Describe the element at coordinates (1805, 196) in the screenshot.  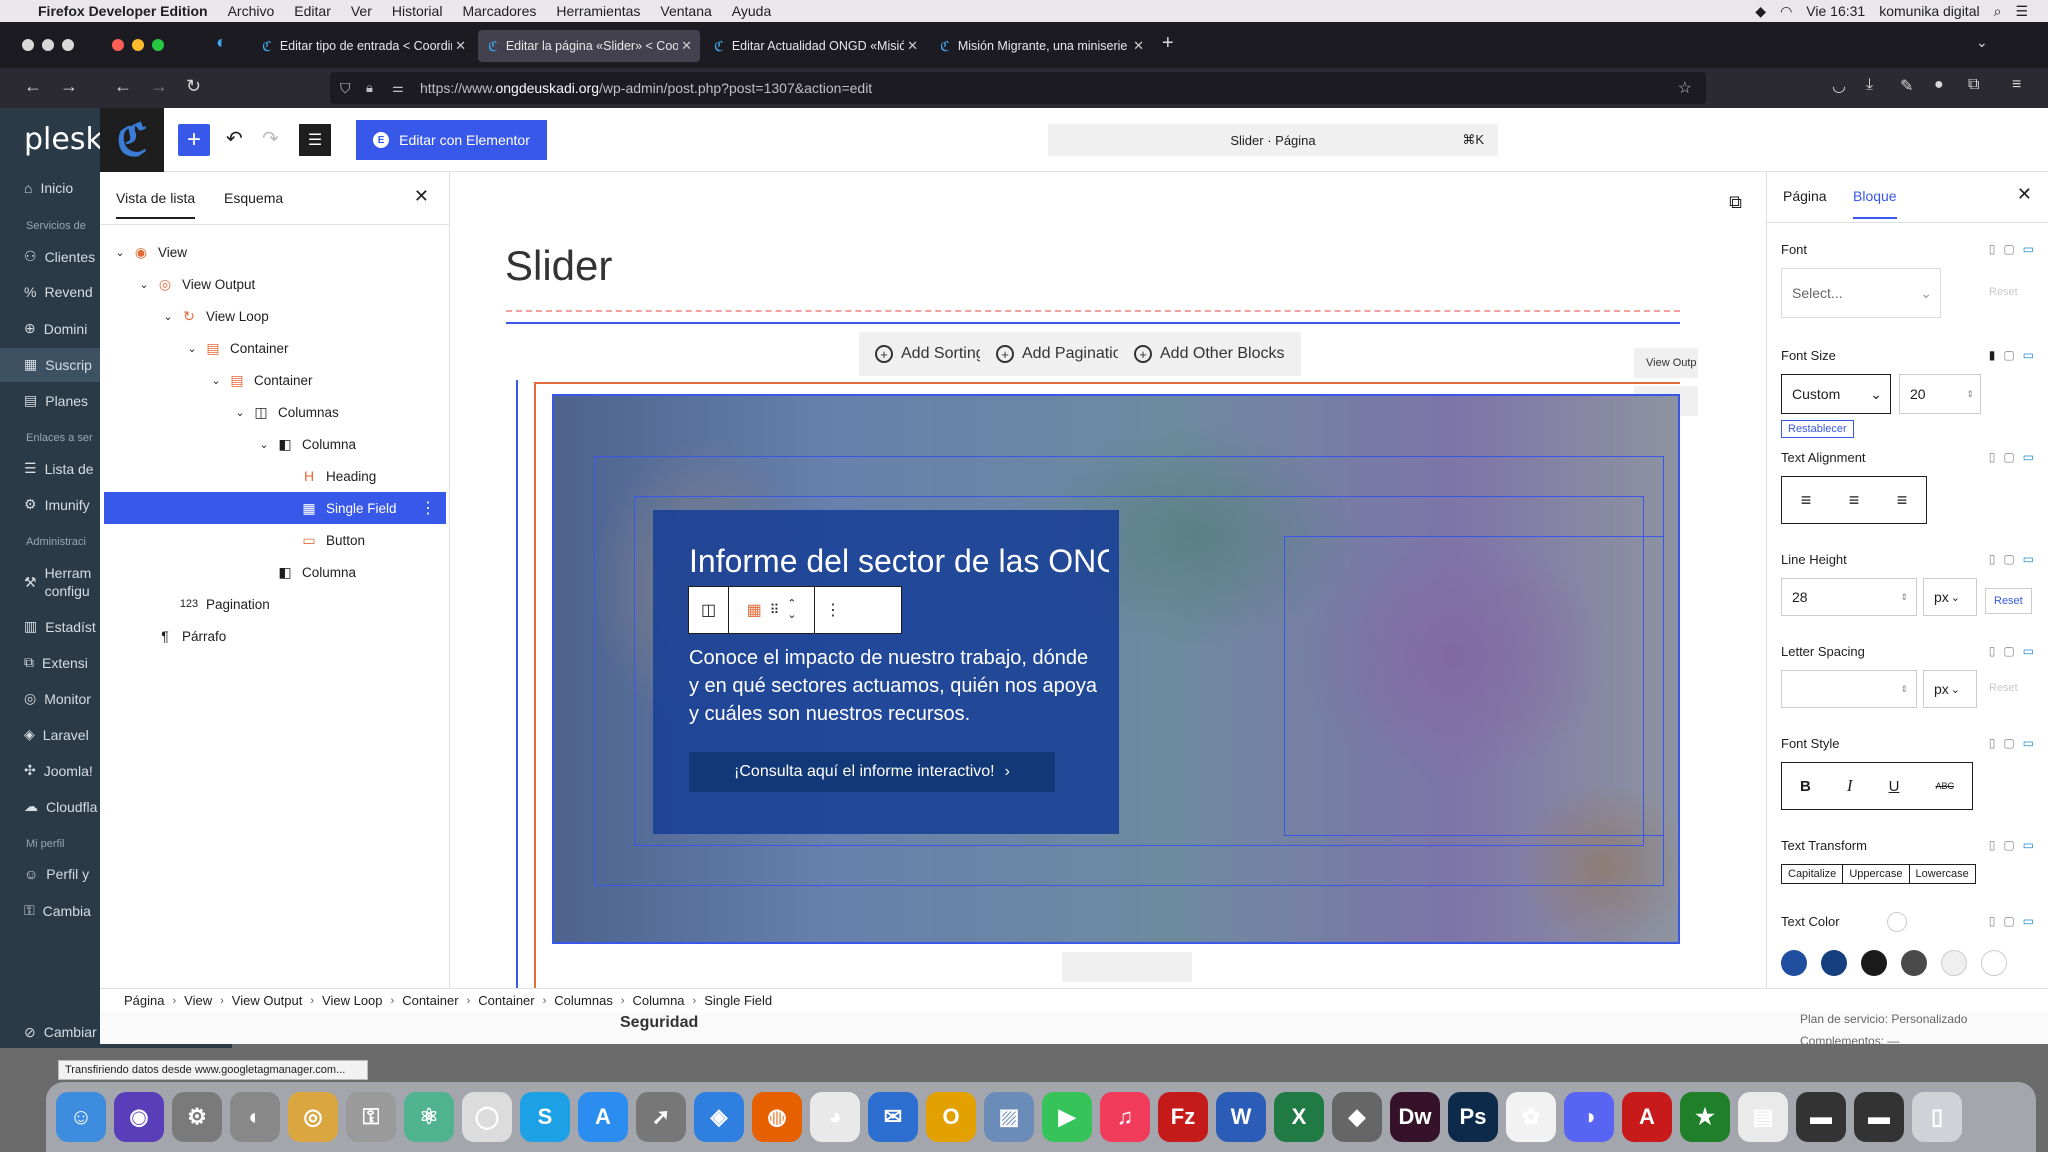
I see `tab-page: Página` at that location.